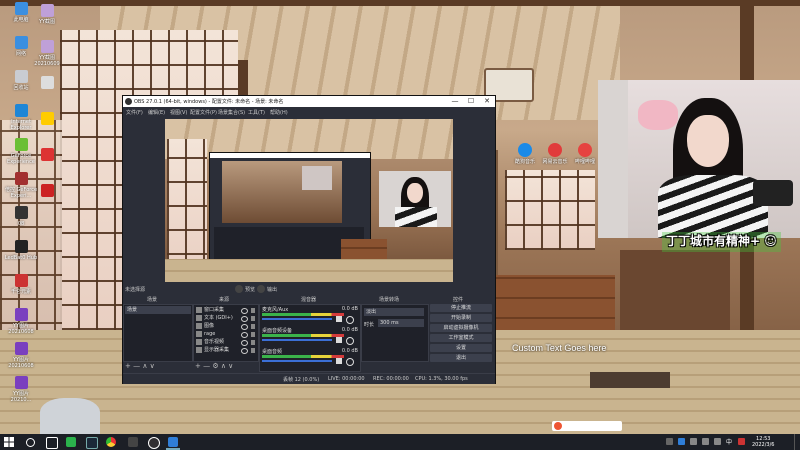 This screenshot has width=800, height=450. Describe the element at coordinates (391, 379) in the screenshot. I see `status-rec: REC: 00:00:00` at that location.